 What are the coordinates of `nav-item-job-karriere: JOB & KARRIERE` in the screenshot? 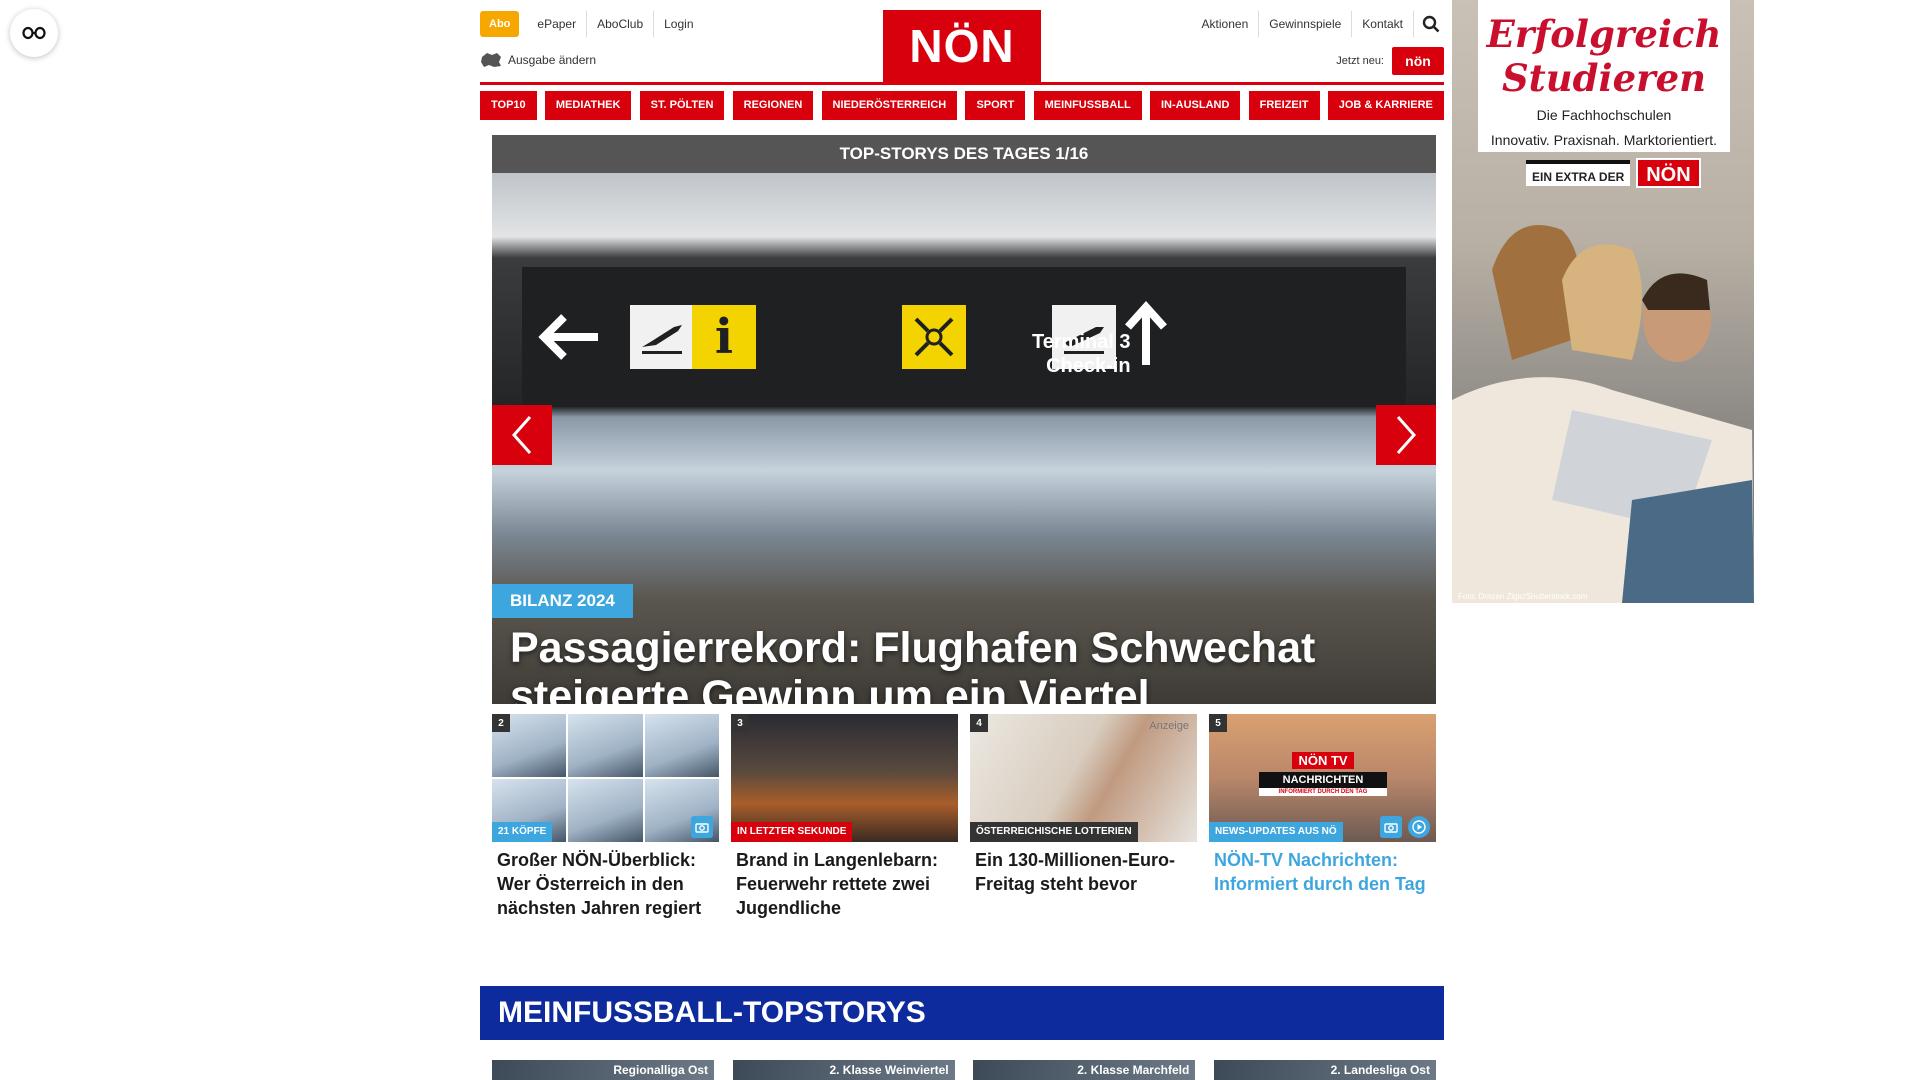 It's located at (1385, 105).